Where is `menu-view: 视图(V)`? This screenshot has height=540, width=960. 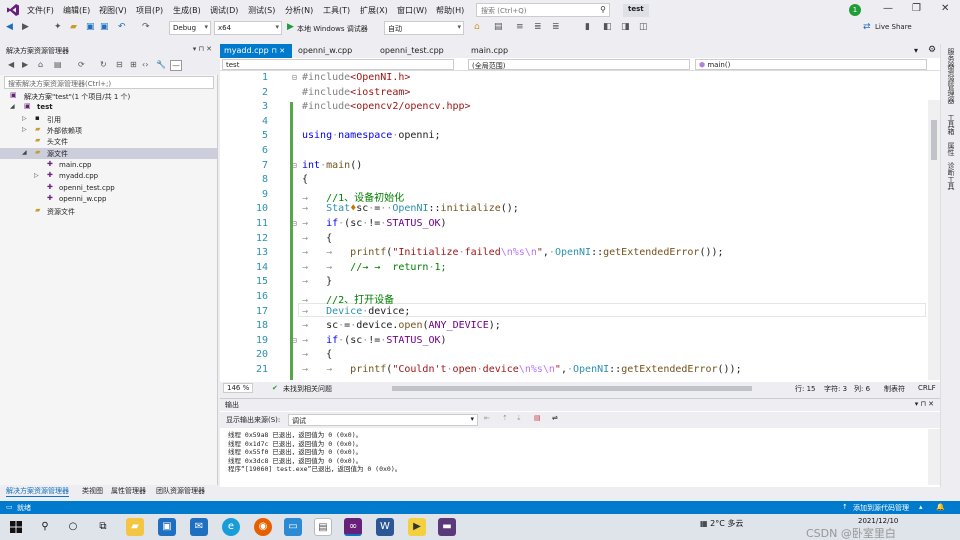
menu-view: 视图(V) is located at coordinates (113, 10).